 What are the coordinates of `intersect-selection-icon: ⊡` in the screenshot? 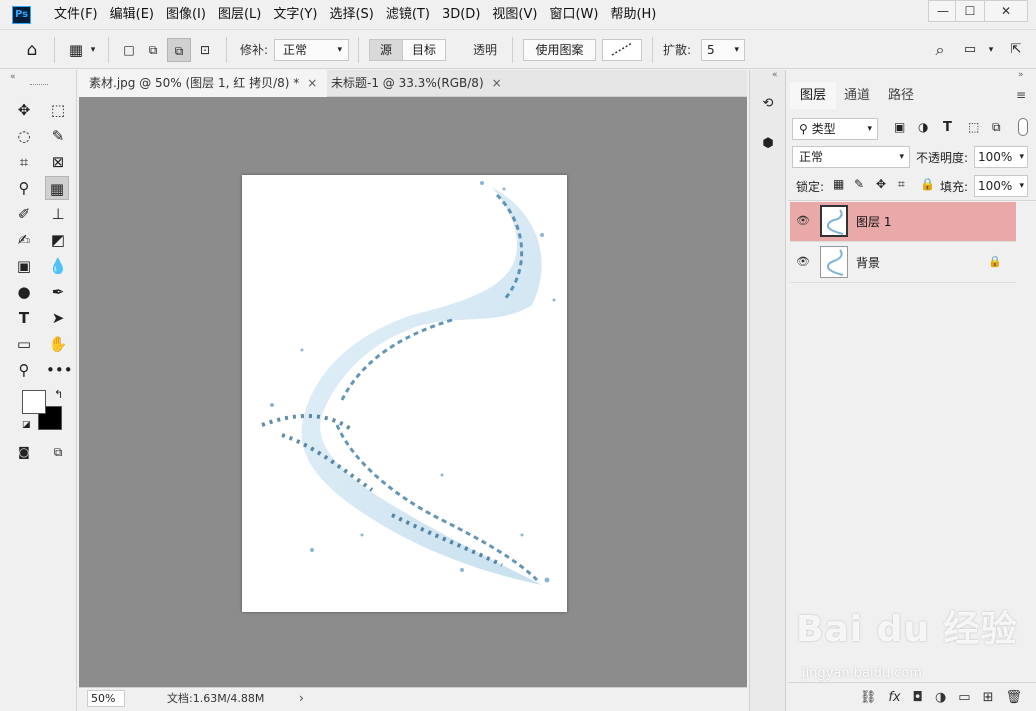 It's located at (205, 50).